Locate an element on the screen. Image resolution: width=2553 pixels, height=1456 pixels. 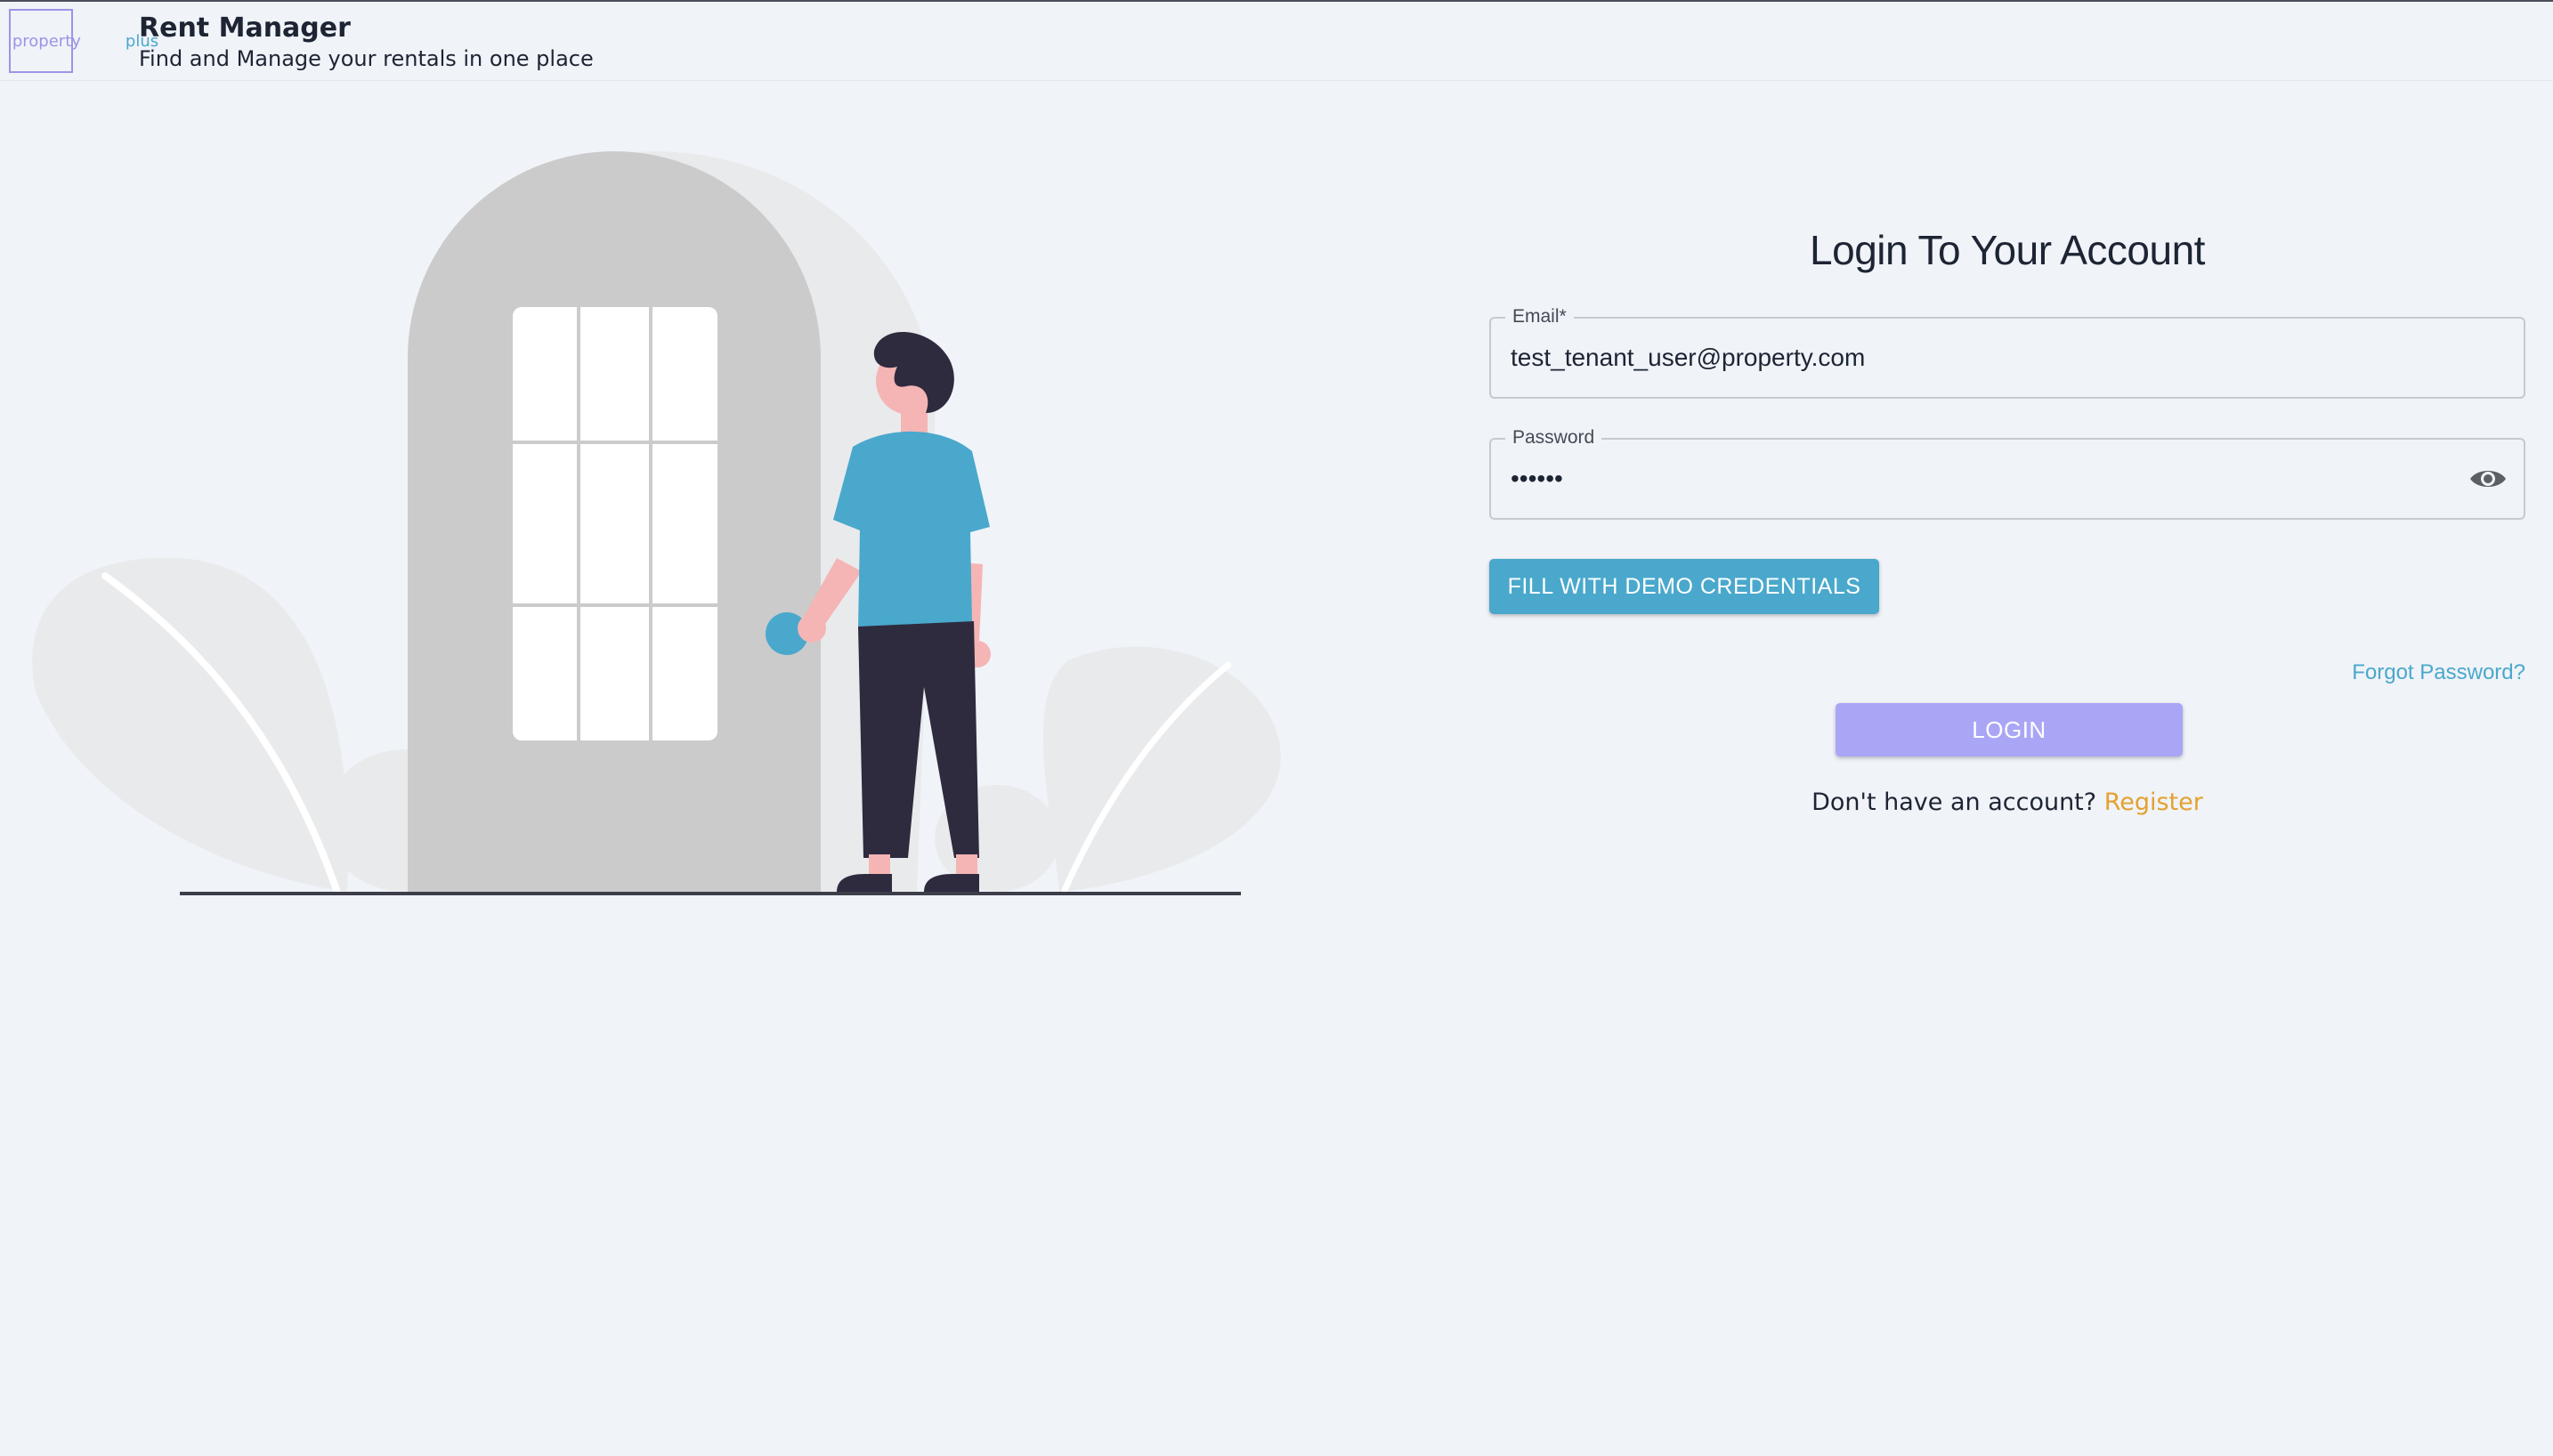
app-title: Rent Manager is located at coordinates (245, 28).